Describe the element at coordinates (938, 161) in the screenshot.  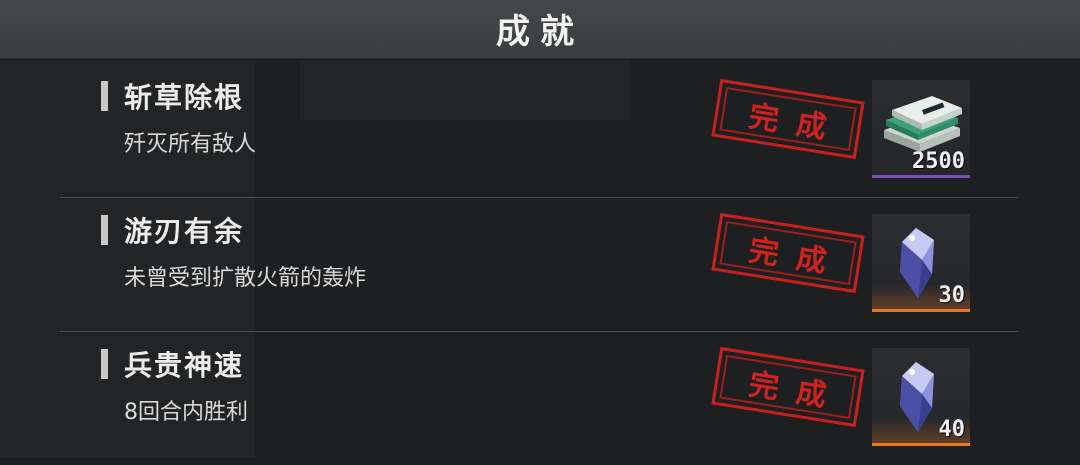
I see `reward-count: 2500` at that location.